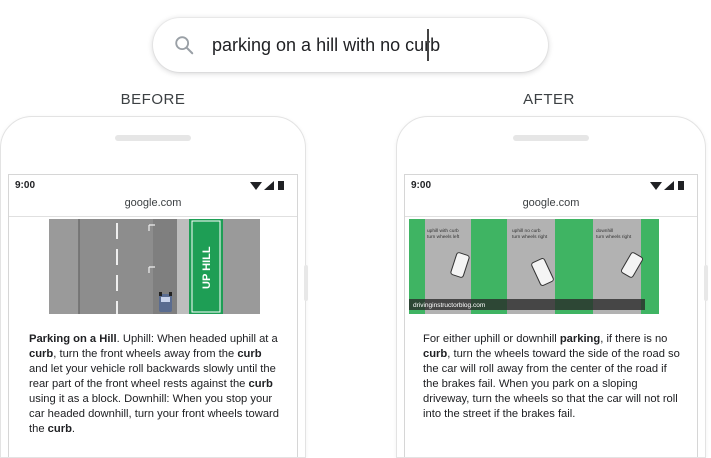  Describe the element at coordinates (145, 354) in the screenshot. I see `snippet-part: , turn the front wheels away from the` at that location.